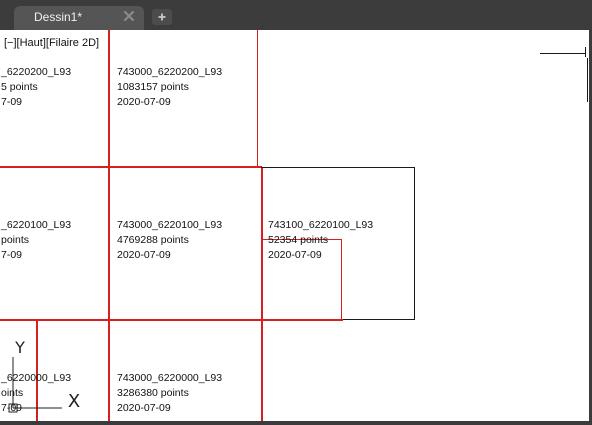  What do you see at coordinates (170, 72) in the screenshot?
I see `tile-name: 743000_6220200_L93` at bounding box center [170, 72].